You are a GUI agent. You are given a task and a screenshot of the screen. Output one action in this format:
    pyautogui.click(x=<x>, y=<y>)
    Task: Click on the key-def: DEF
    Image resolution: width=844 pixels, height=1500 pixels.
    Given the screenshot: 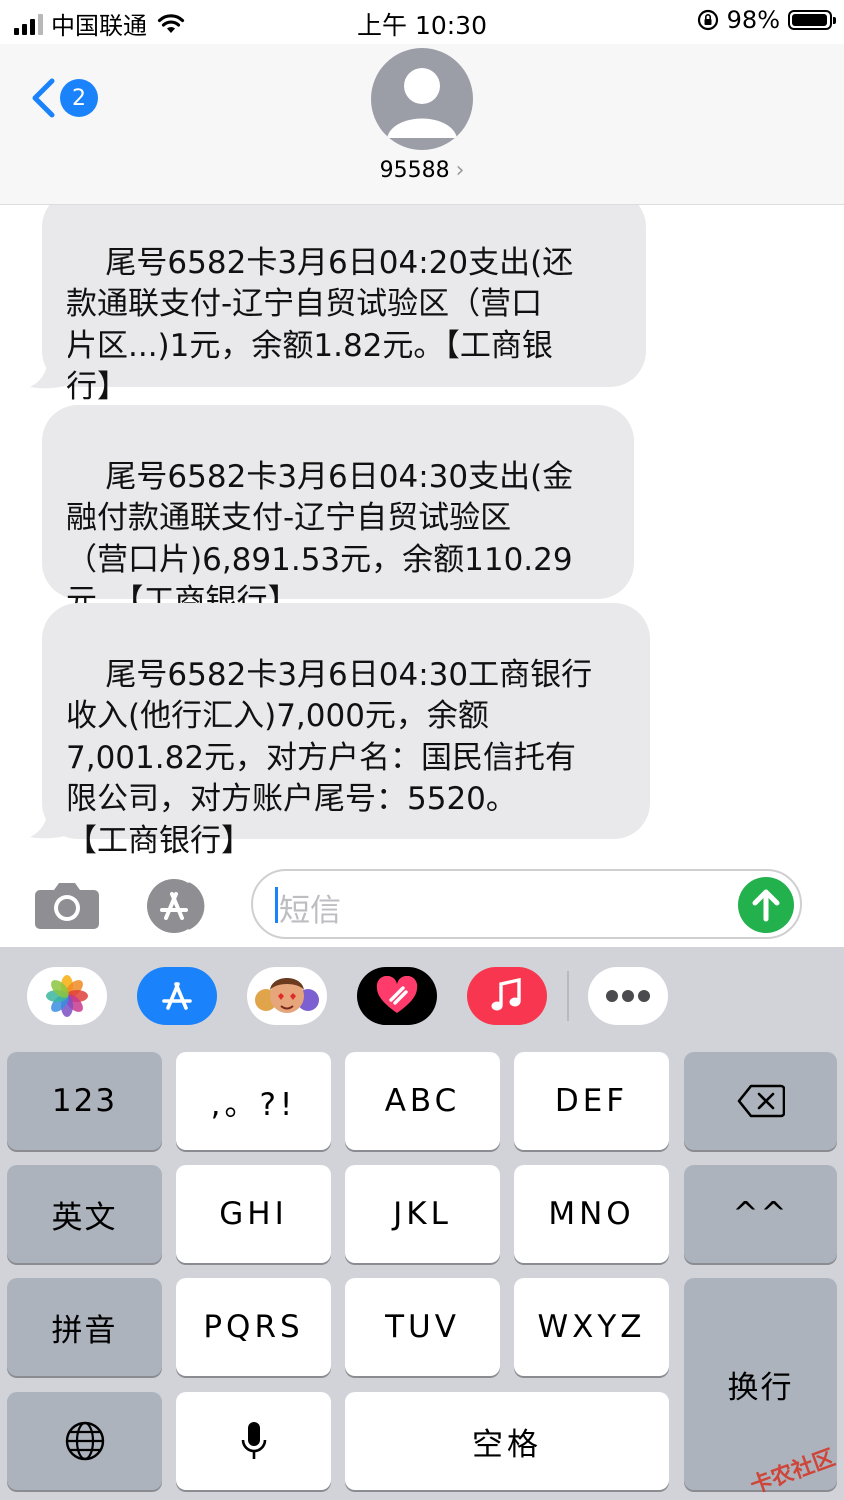 What is the action you would take?
    pyautogui.click(x=591, y=1101)
    